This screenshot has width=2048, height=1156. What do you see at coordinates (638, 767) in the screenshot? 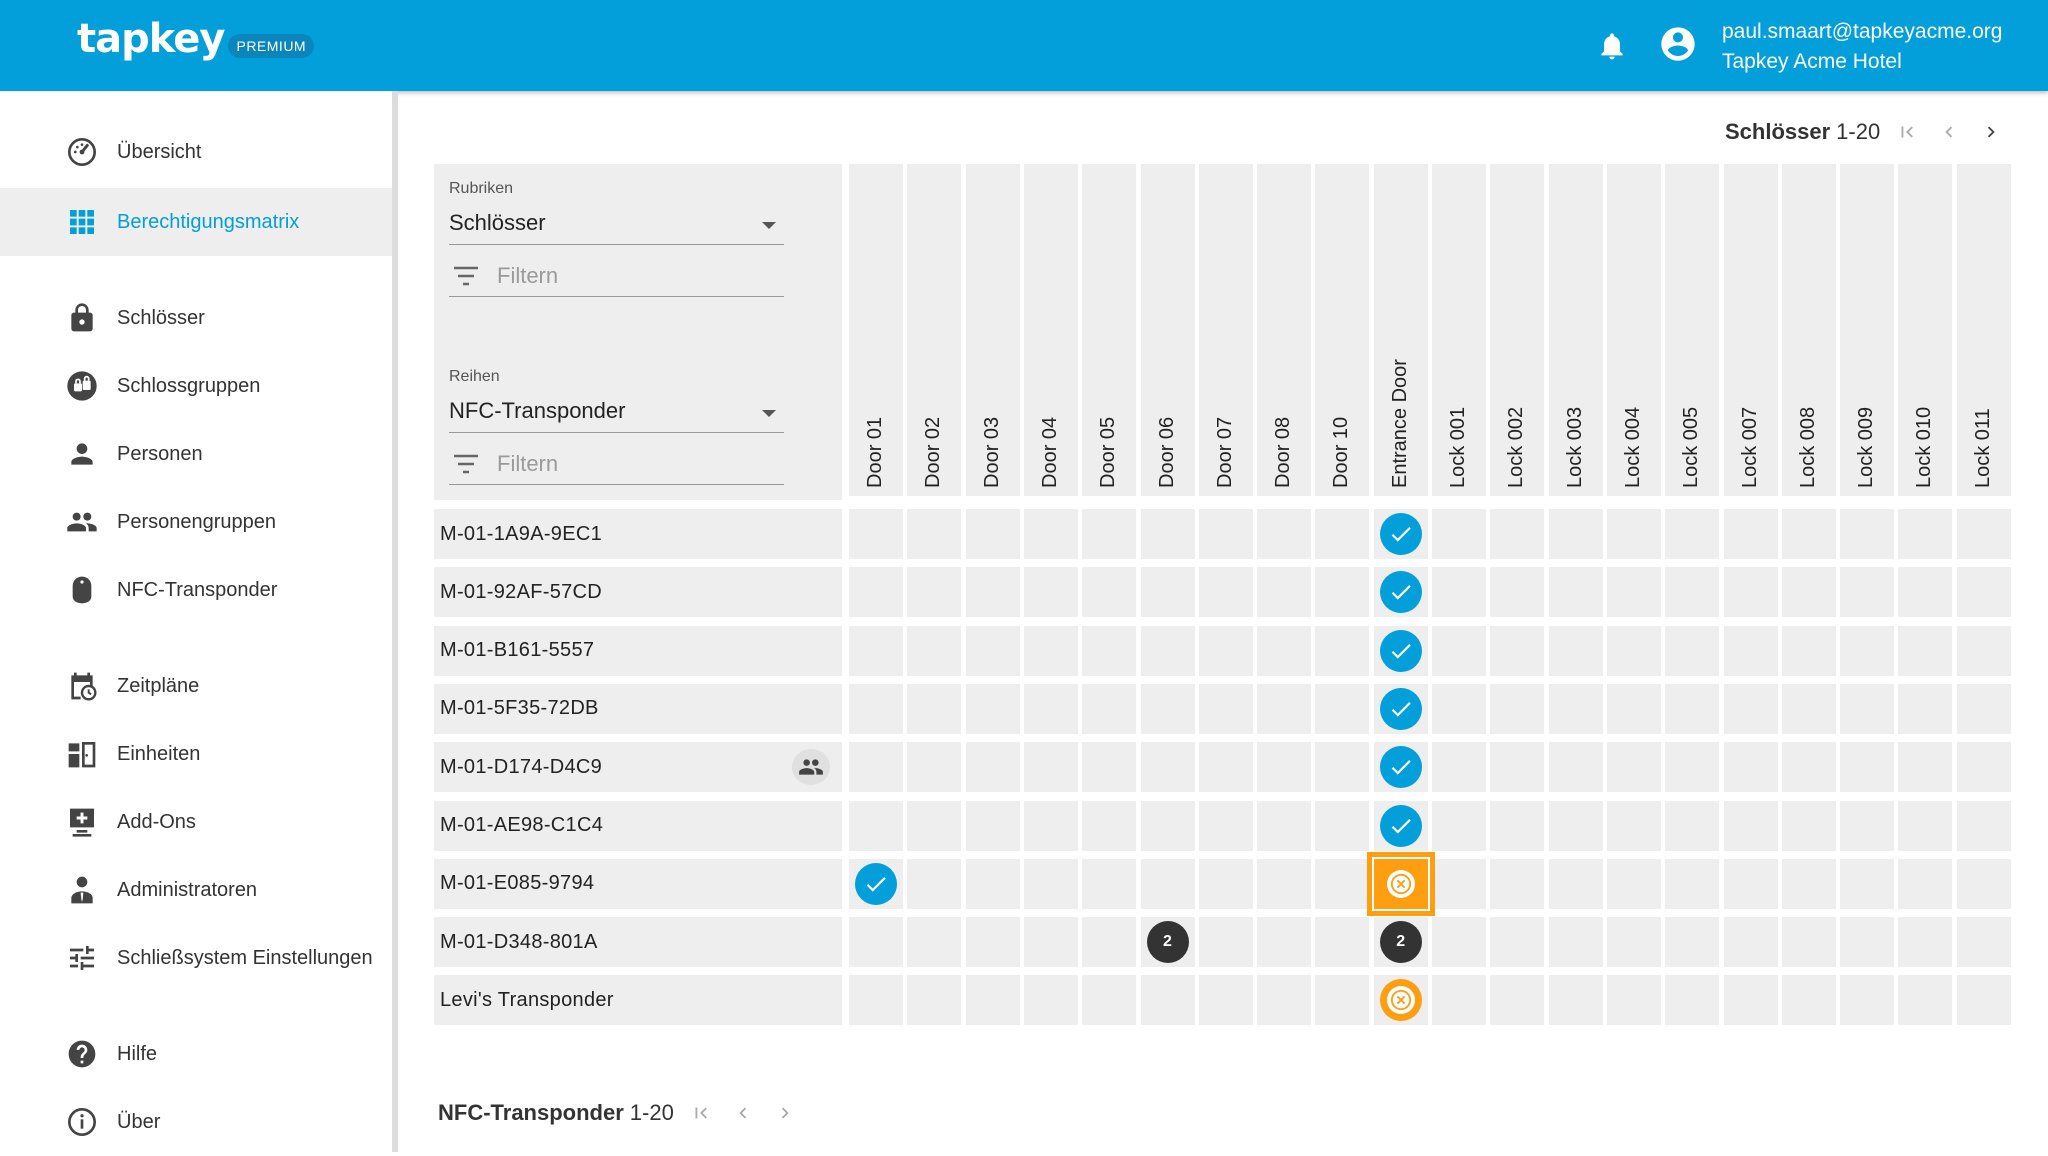
I see `row-header-m-01-d174-d4c9: M-01-D174-D4C9` at bounding box center [638, 767].